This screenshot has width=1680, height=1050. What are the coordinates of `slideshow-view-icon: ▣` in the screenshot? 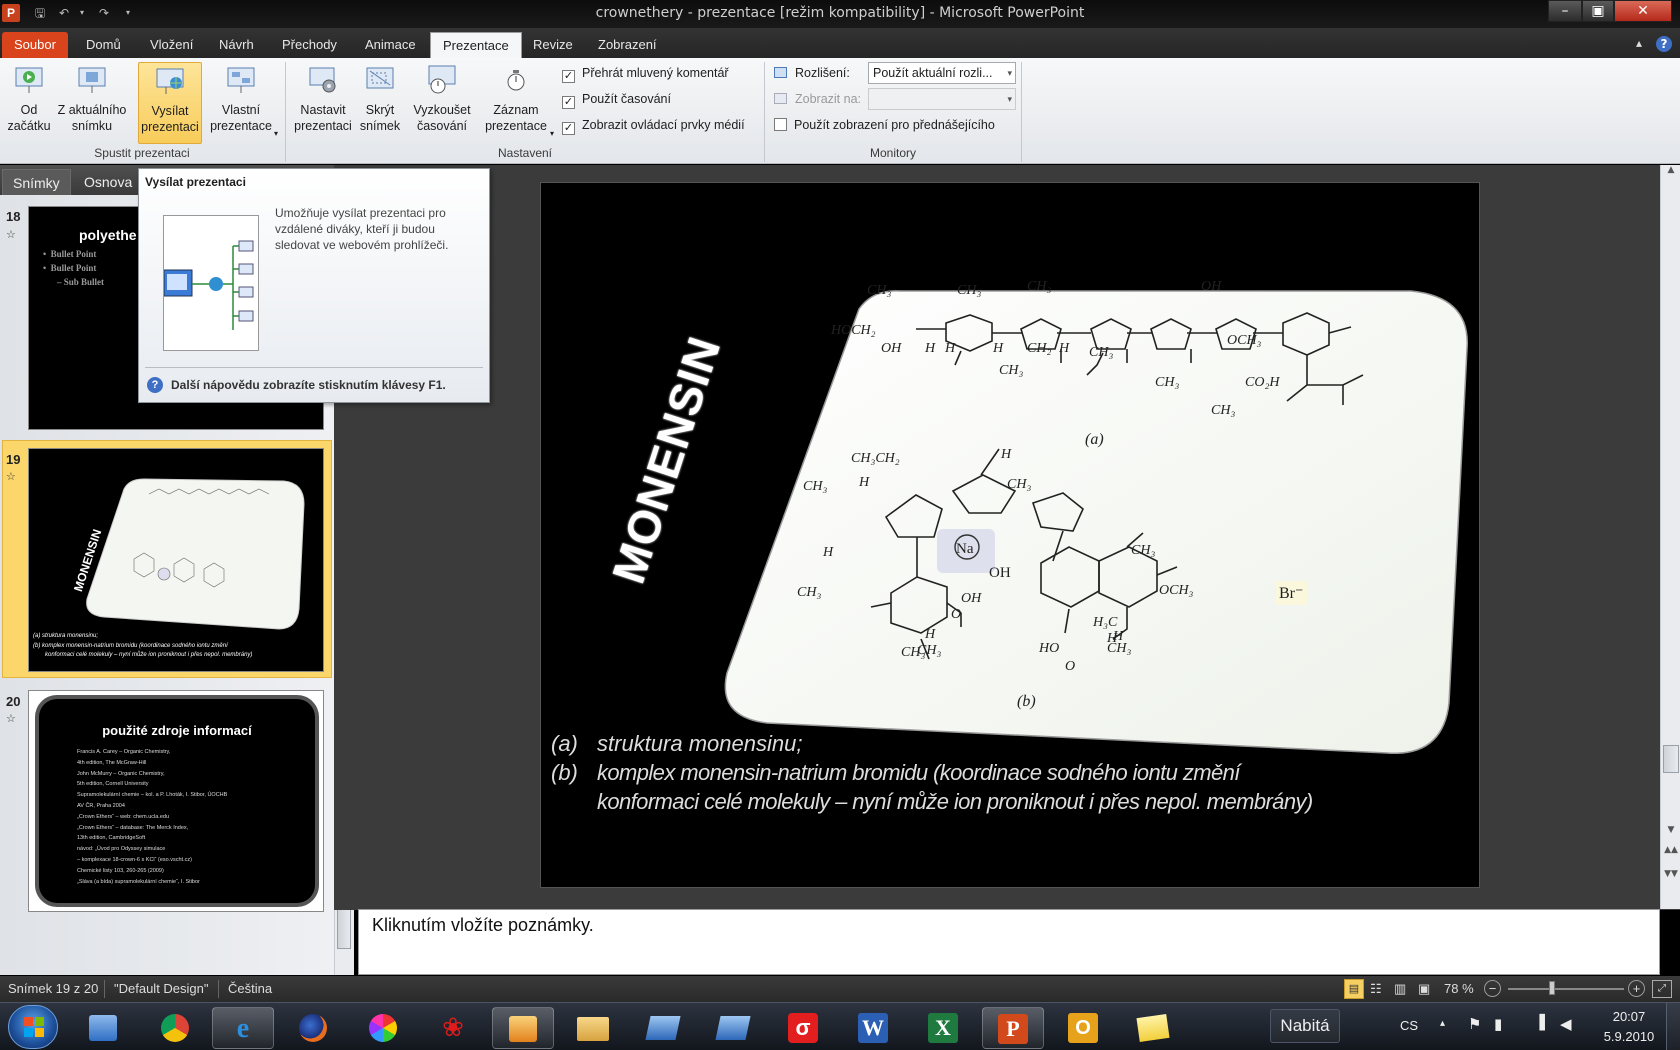 It's located at (1424, 989).